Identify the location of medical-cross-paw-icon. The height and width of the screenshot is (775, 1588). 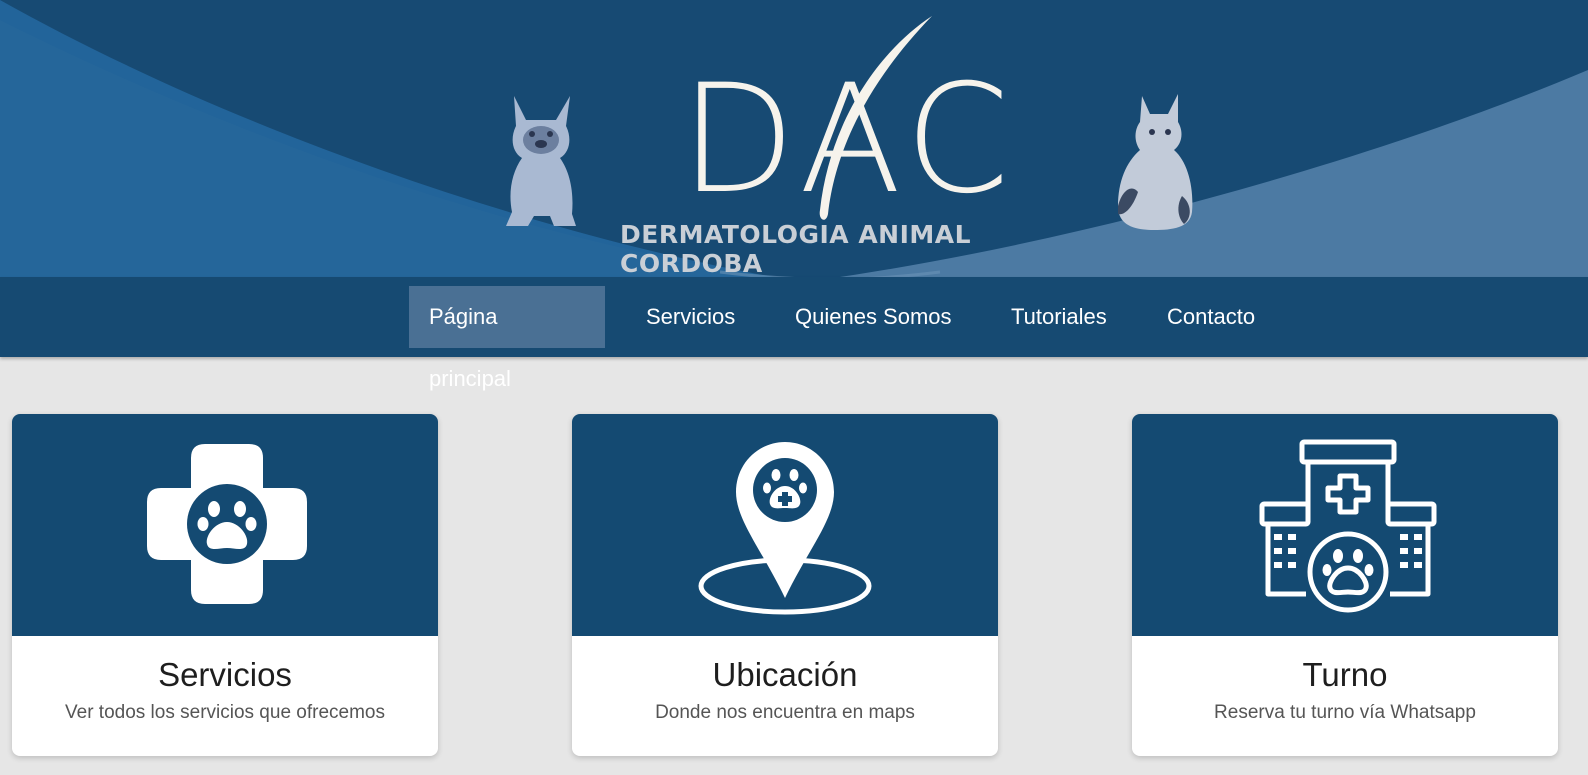
(227, 524).